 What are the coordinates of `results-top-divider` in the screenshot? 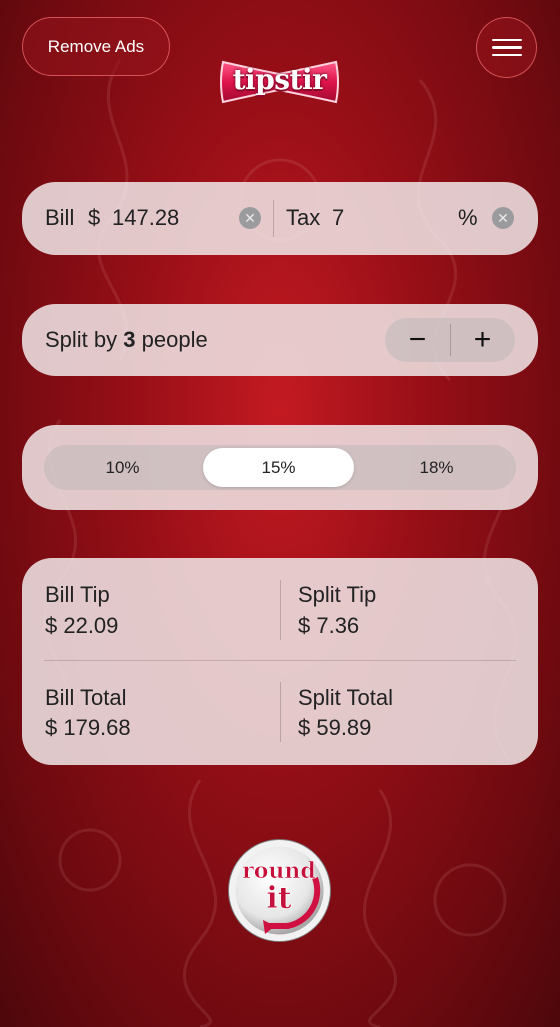 It's located at (280, 610).